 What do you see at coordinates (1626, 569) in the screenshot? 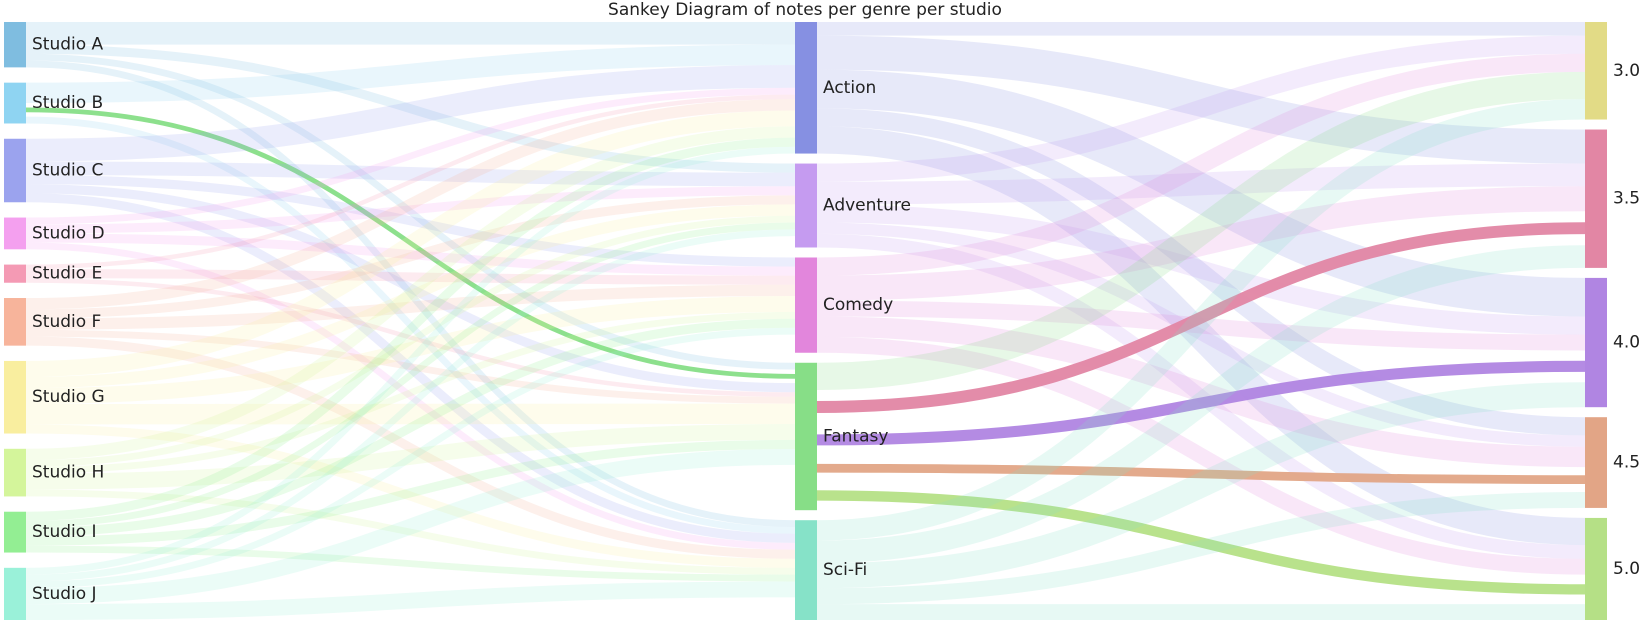
I see `node-label-5-0: 5.0` at bounding box center [1626, 569].